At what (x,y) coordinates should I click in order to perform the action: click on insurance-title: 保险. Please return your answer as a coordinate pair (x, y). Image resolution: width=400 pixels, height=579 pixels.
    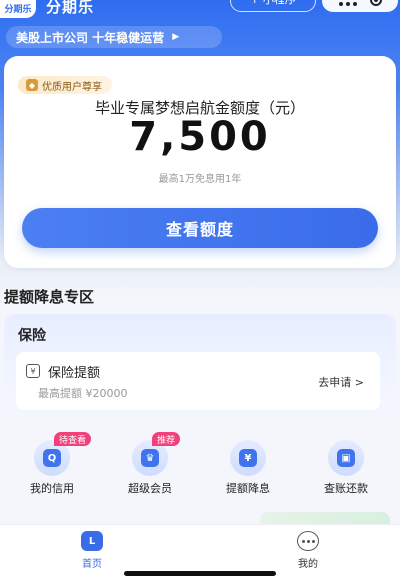
    Looking at the image, I should click on (32, 336).